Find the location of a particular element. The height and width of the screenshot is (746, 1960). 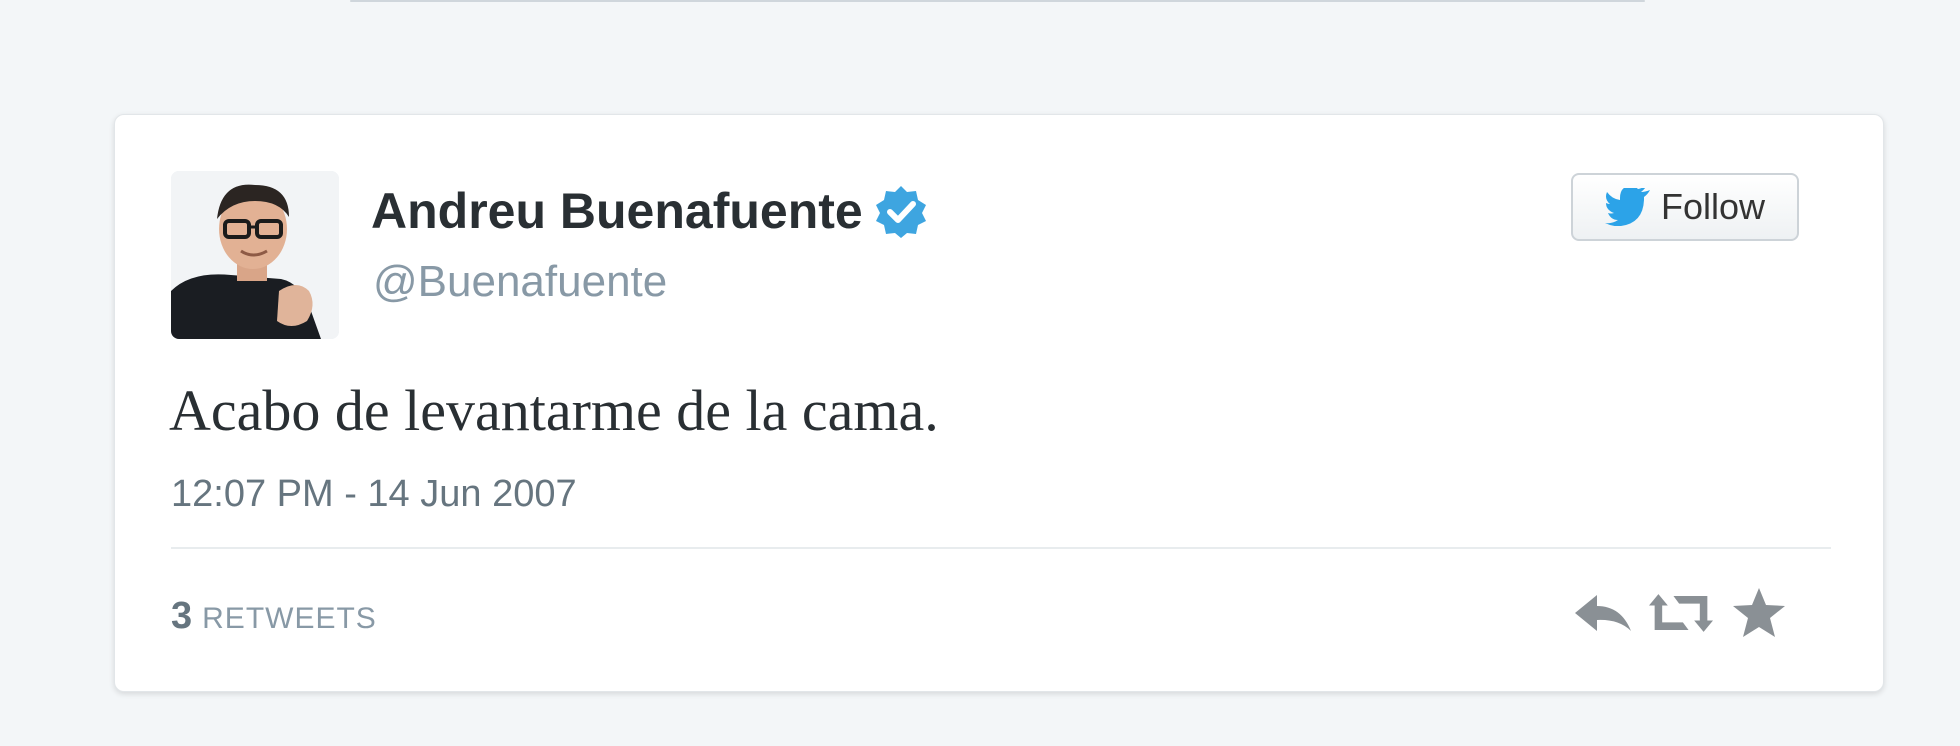

author-handle: @Buenafuente is located at coordinates (520, 282).